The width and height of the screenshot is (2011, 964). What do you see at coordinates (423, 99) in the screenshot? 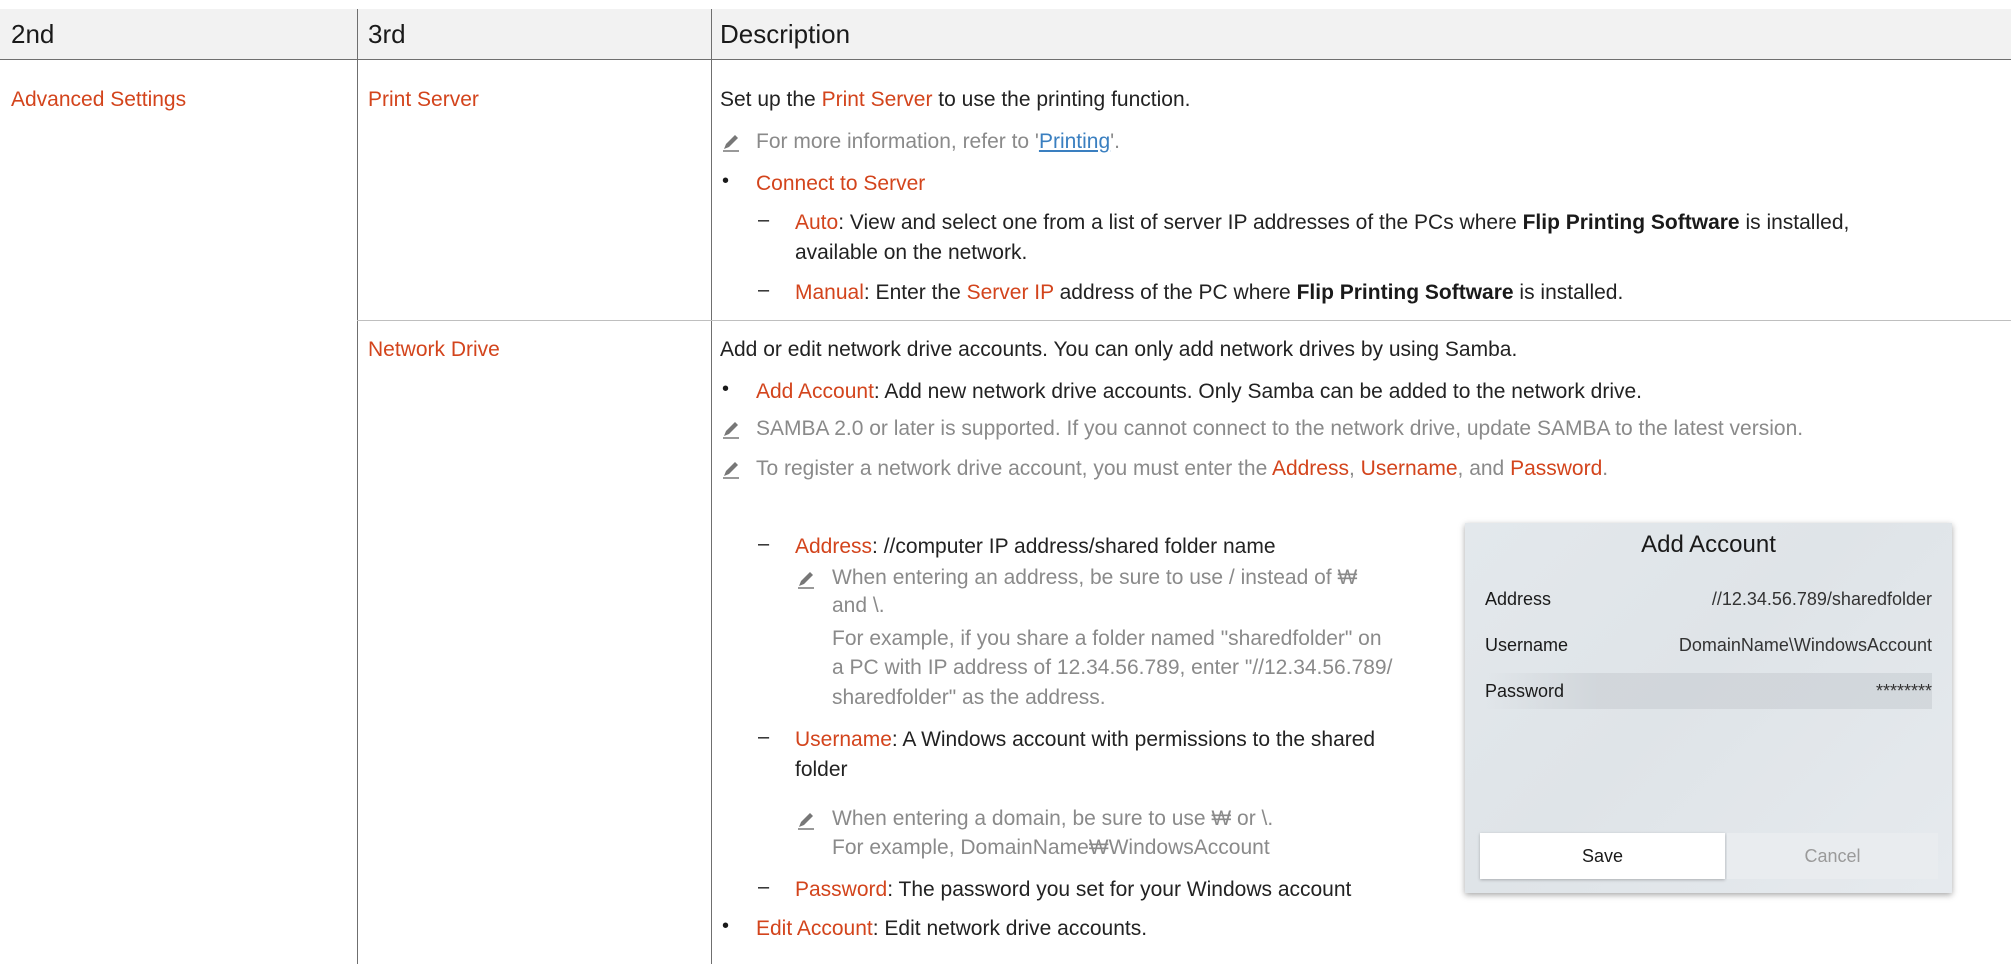
I see `row-print-server: Print Server` at bounding box center [423, 99].